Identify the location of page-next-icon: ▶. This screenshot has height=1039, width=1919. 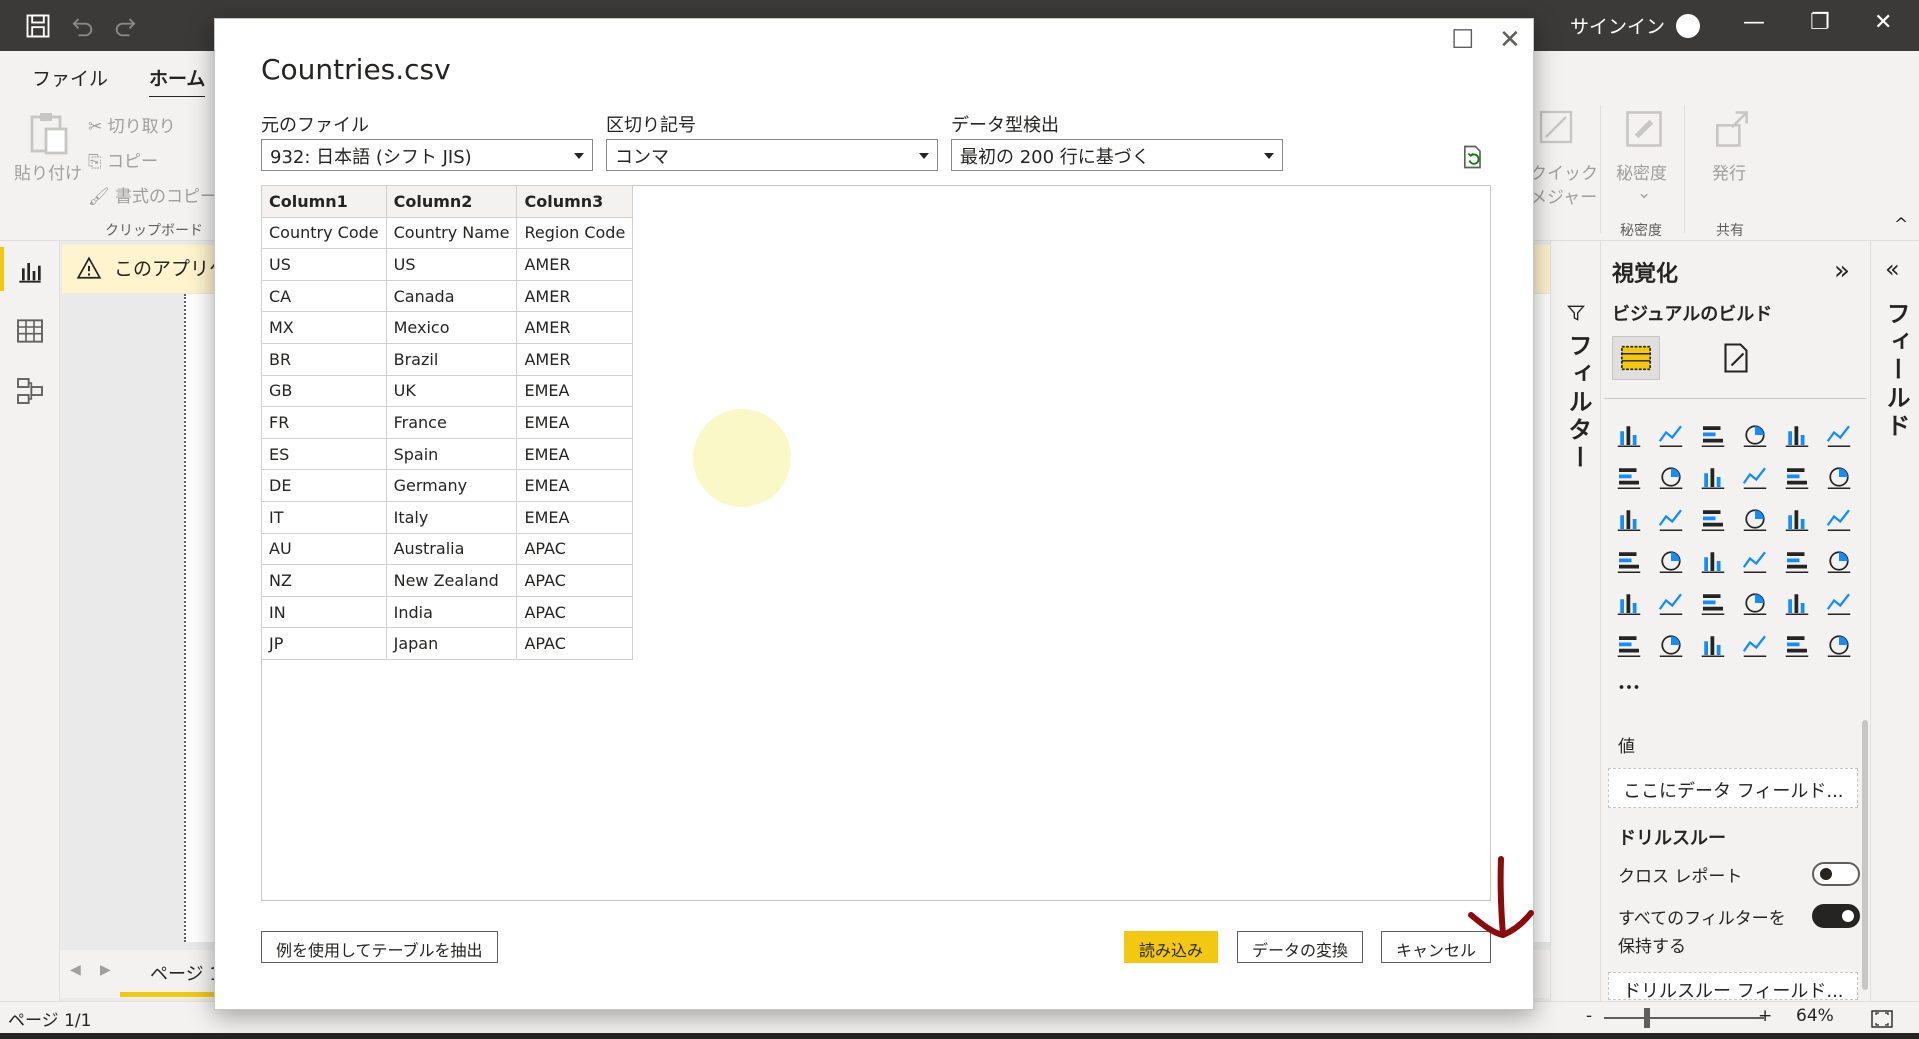
(105, 970).